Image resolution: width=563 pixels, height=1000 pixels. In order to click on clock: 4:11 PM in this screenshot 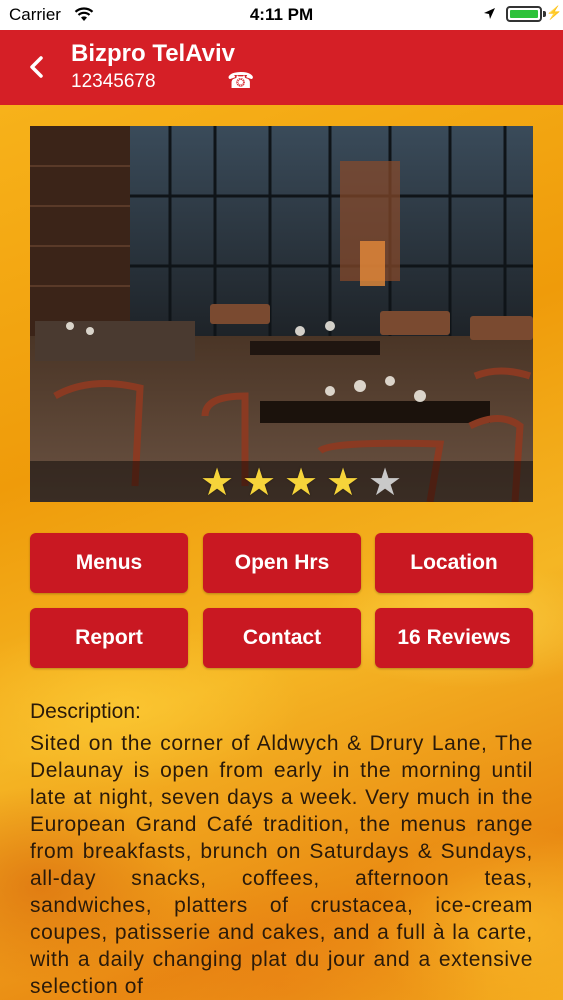, I will do `click(281, 14)`.